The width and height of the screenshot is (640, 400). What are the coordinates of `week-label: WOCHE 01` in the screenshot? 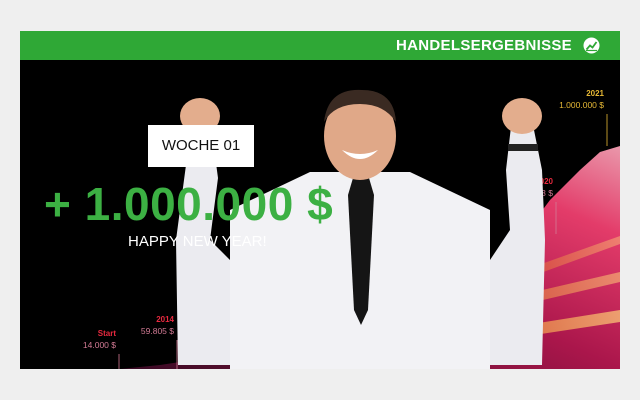 It's located at (201, 145).